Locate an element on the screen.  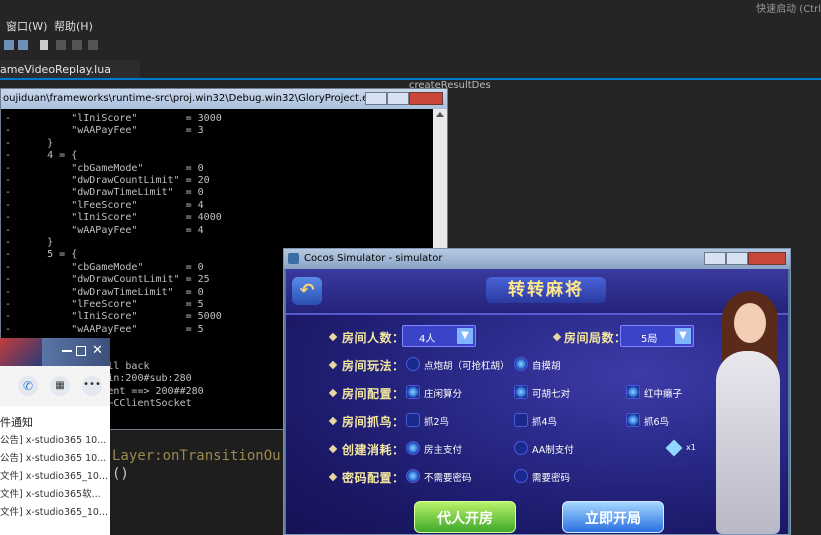
bookmark-icon is located at coordinates (44, 45).